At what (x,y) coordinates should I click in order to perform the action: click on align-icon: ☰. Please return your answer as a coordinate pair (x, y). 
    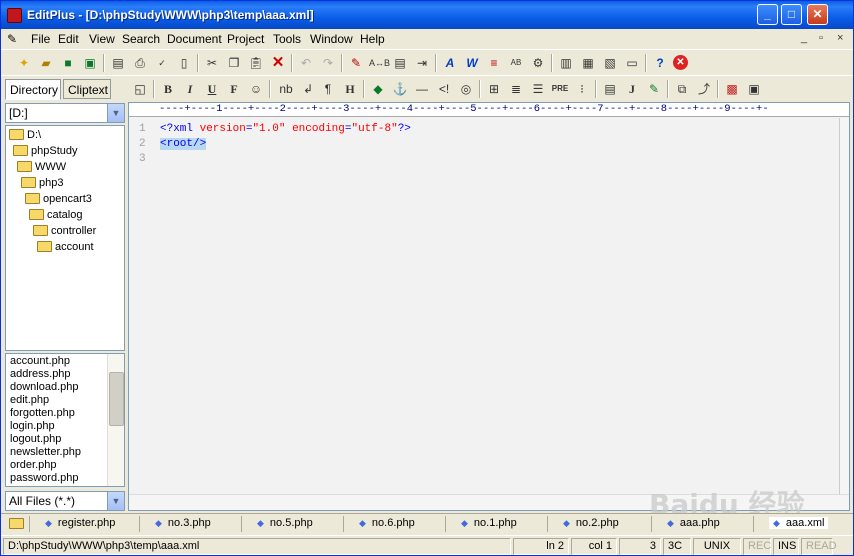
    Looking at the image, I should click on (538, 89).